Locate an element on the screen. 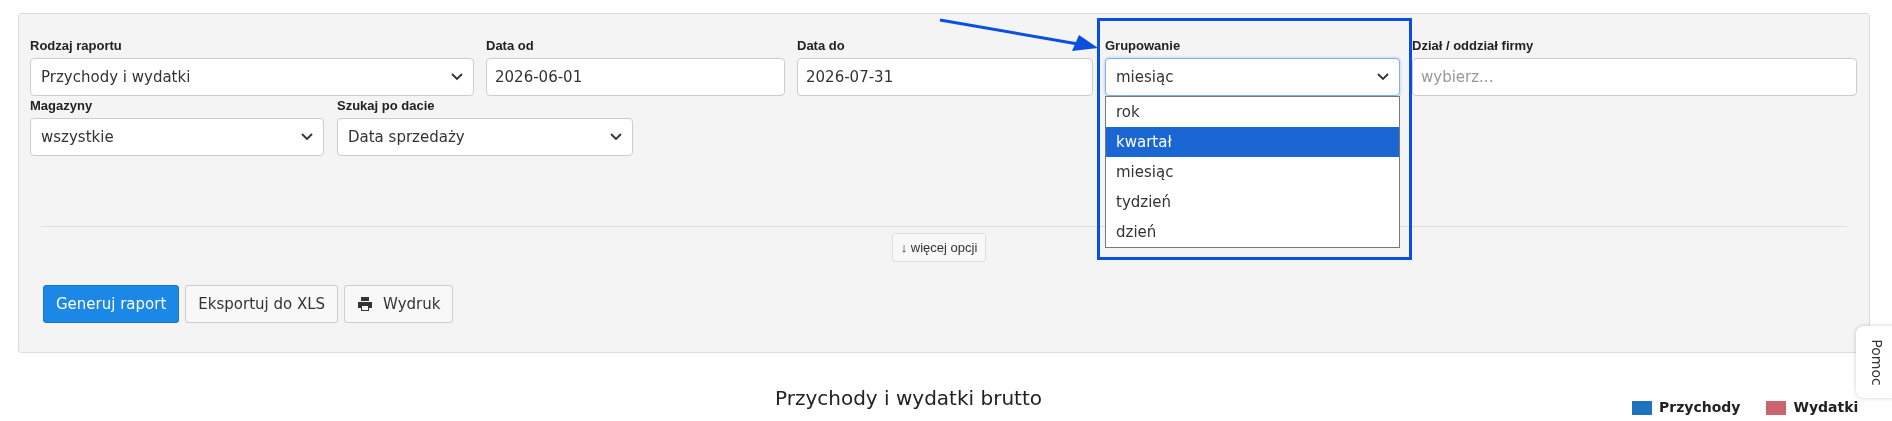 The width and height of the screenshot is (1892, 421). dropdown-option: tydzień is located at coordinates (1252, 202).